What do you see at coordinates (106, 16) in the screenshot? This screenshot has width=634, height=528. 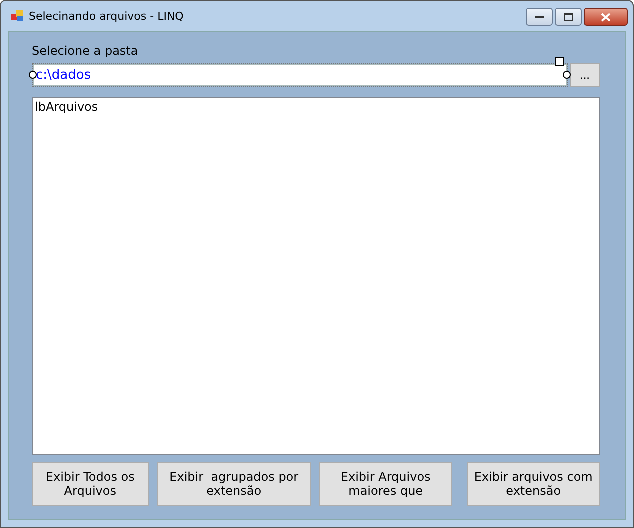 I see `window-title: Selecinando arquivos - LINQ` at bounding box center [106, 16].